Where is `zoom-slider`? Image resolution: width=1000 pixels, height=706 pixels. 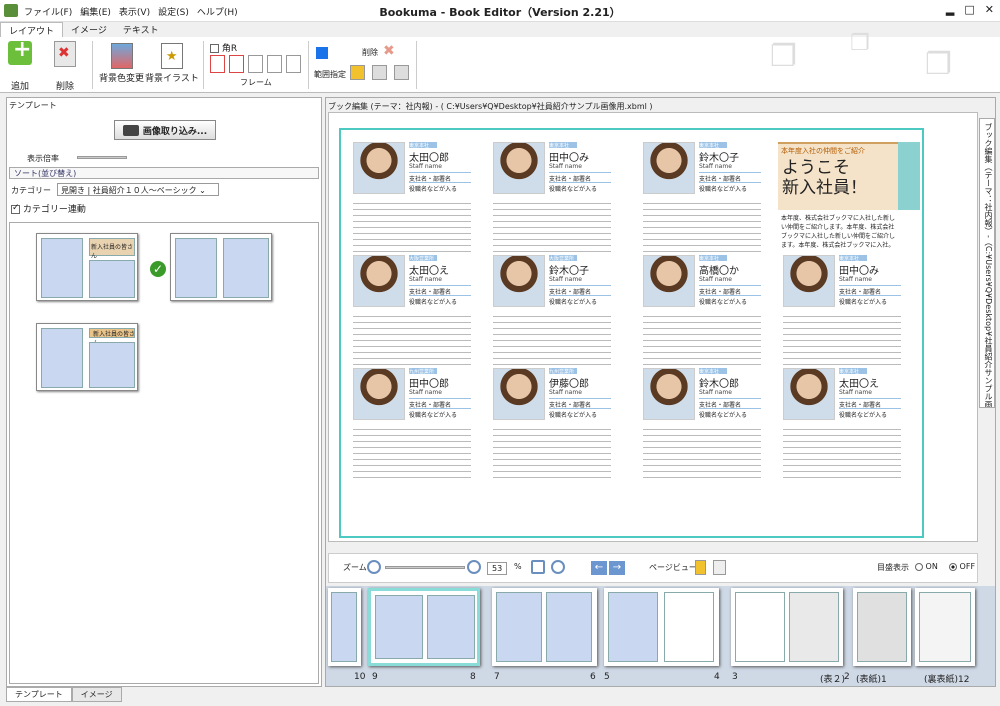
zoom-slider is located at coordinates (425, 567).